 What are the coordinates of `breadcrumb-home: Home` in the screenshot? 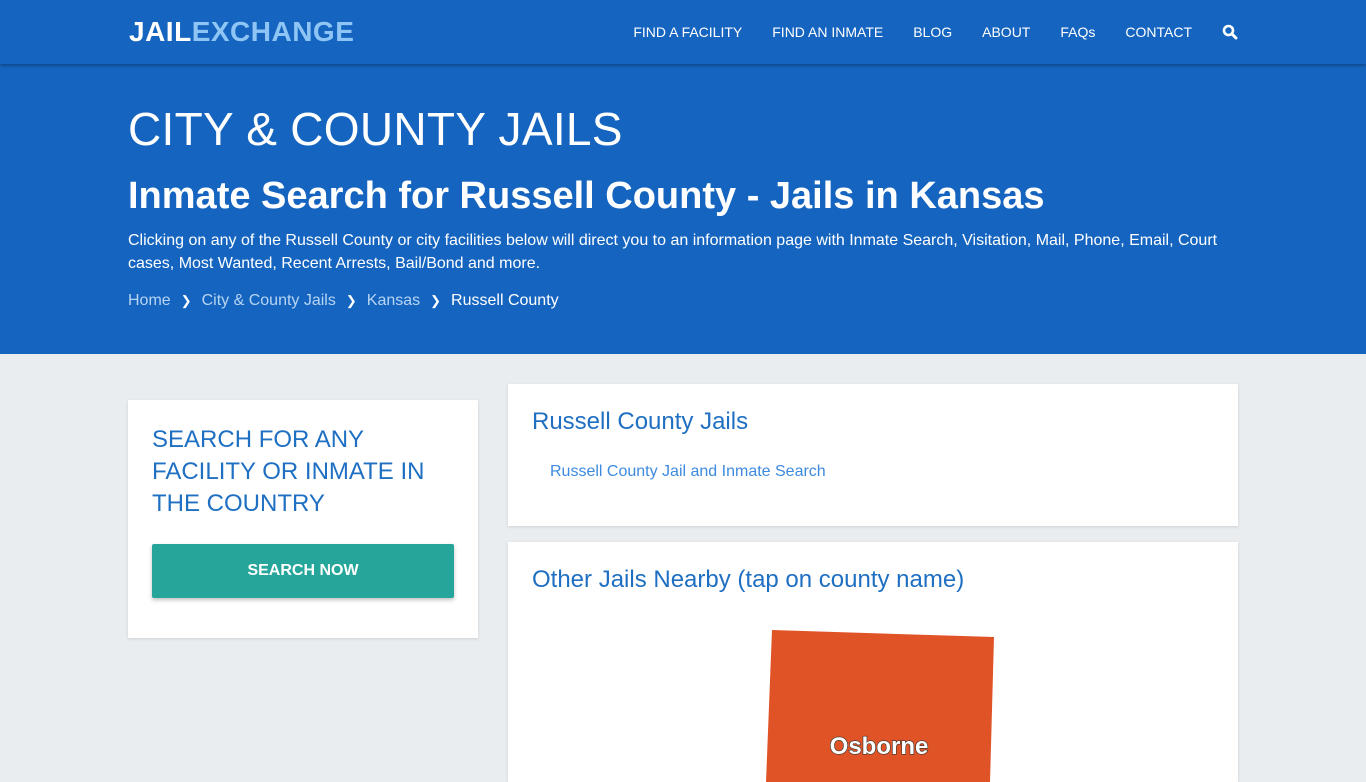 It's located at (149, 301).